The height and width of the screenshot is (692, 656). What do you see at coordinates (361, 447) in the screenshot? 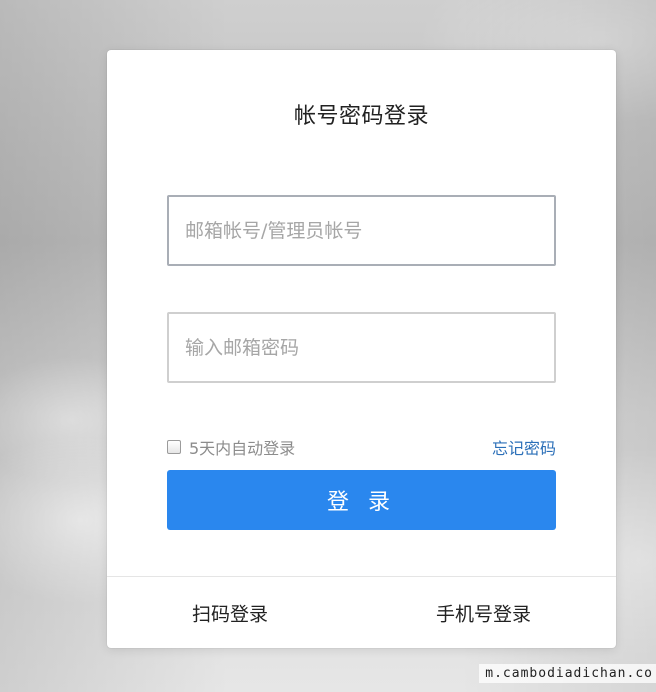
I see `login-options: 5天内自动登录 忘记密码` at bounding box center [361, 447].